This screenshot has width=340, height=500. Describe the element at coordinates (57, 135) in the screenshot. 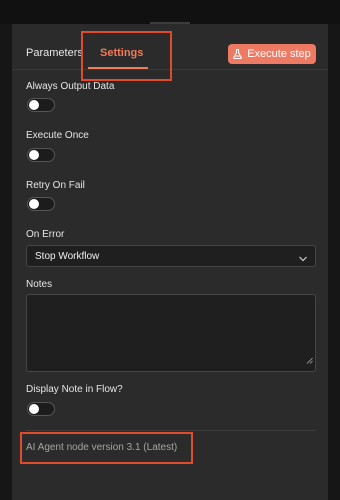

I see `execute-once-label: Execute Once` at that location.